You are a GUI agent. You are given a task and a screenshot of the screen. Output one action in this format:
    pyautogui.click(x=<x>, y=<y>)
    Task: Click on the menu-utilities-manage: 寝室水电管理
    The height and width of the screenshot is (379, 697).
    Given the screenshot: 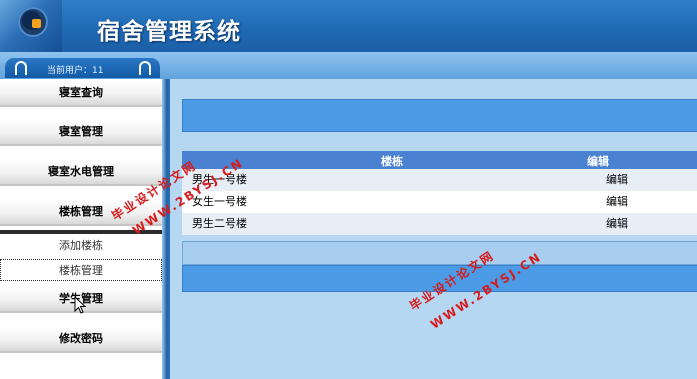 What is the action you would take?
    pyautogui.click(x=81, y=172)
    